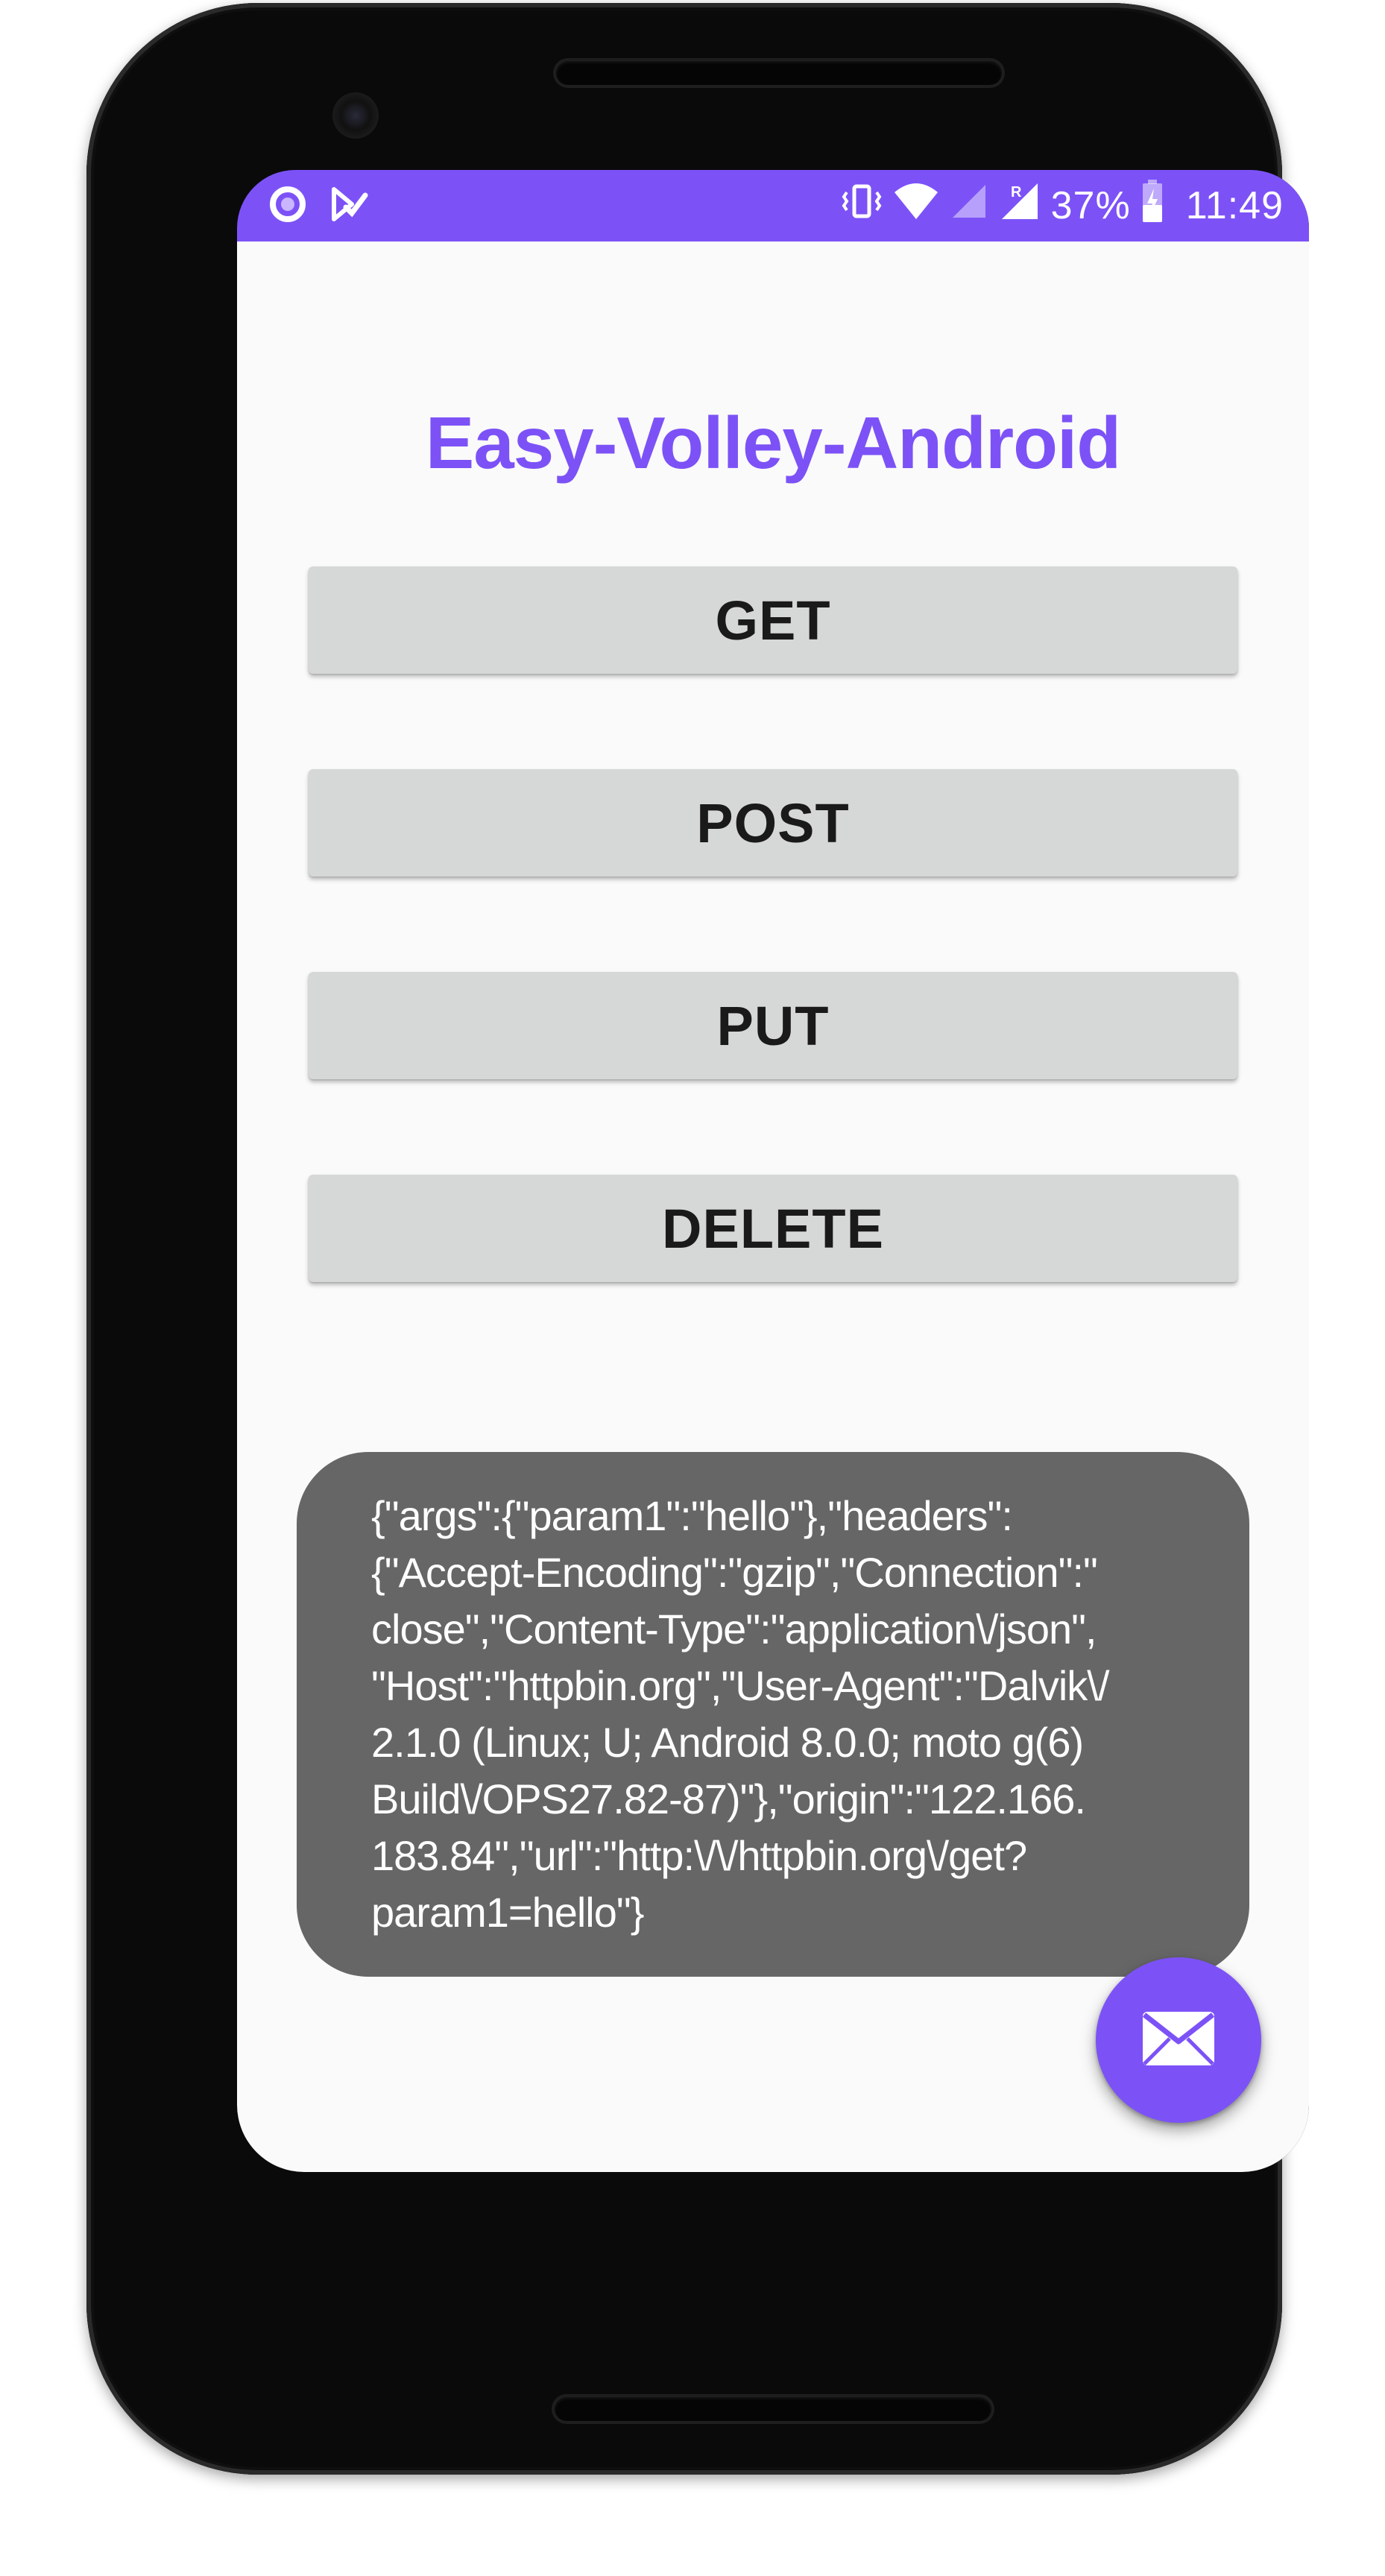 This screenshot has height=2576, width=1385. What do you see at coordinates (773, 823) in the screenshot?
I see `post-button: POST` at bounding box center [773, 823].